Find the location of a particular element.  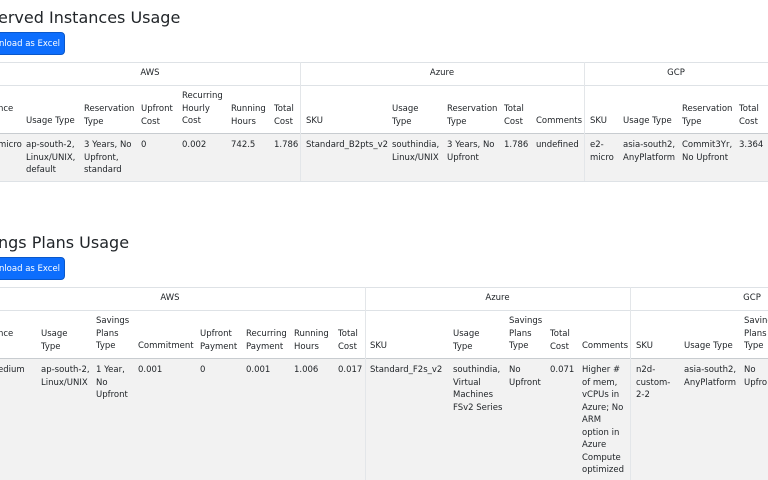

table-cell: ap-south-2, Linux/UNIX is located at coordinates (65, 376).